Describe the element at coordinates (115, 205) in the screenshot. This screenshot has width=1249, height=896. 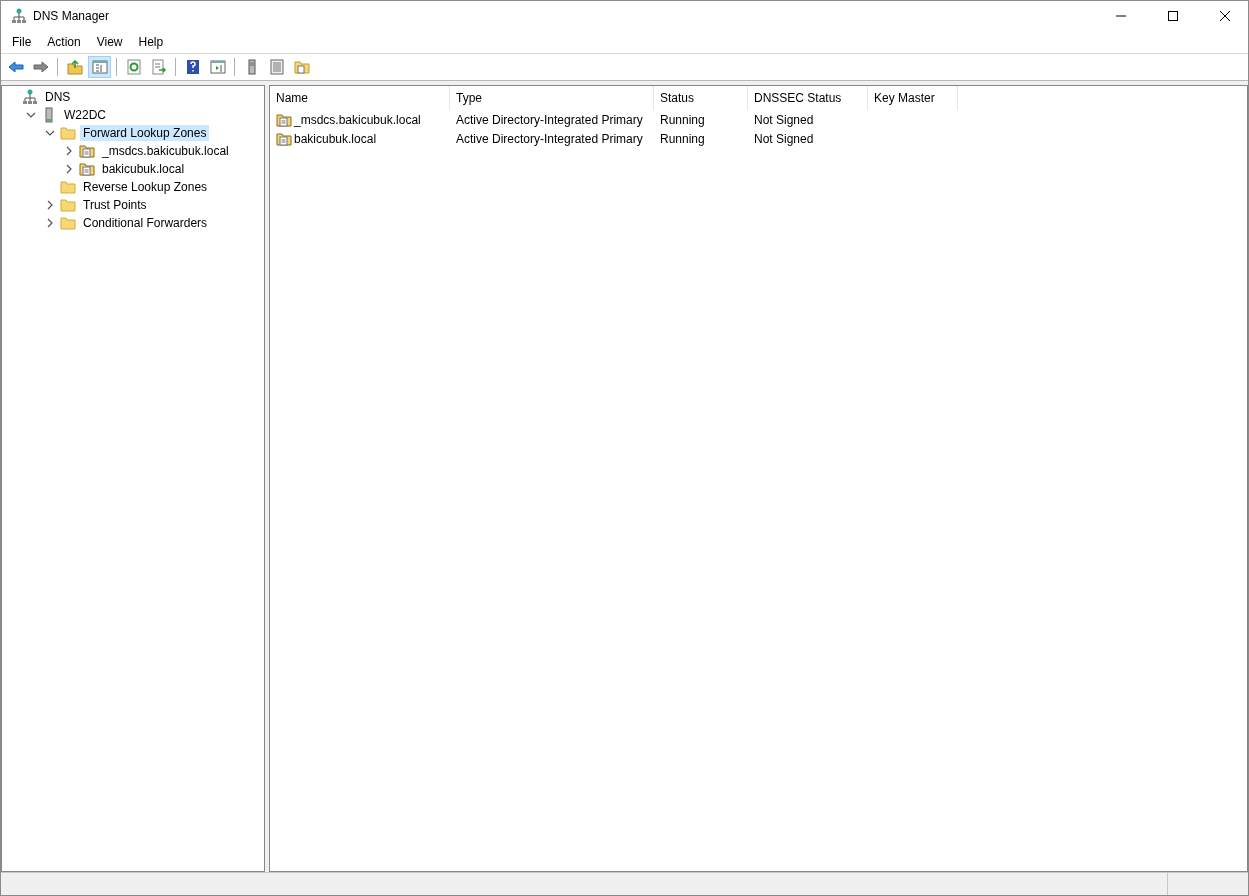
I see `tree-item: Trust Points` at that location.